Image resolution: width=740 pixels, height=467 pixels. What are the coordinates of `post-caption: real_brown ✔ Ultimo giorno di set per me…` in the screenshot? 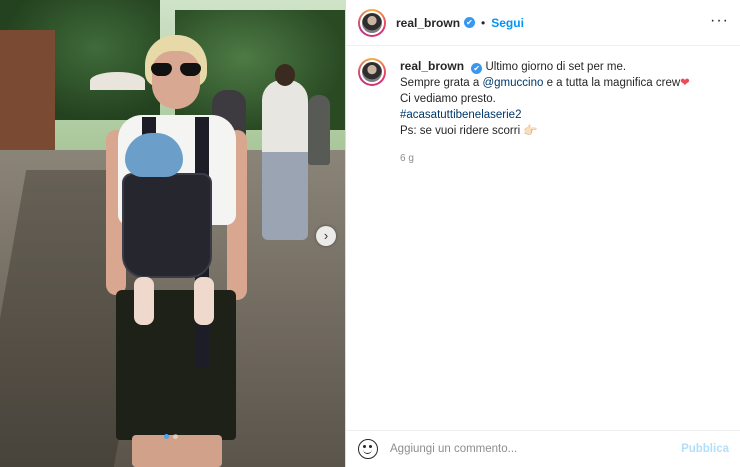 It's located at (543, 112).